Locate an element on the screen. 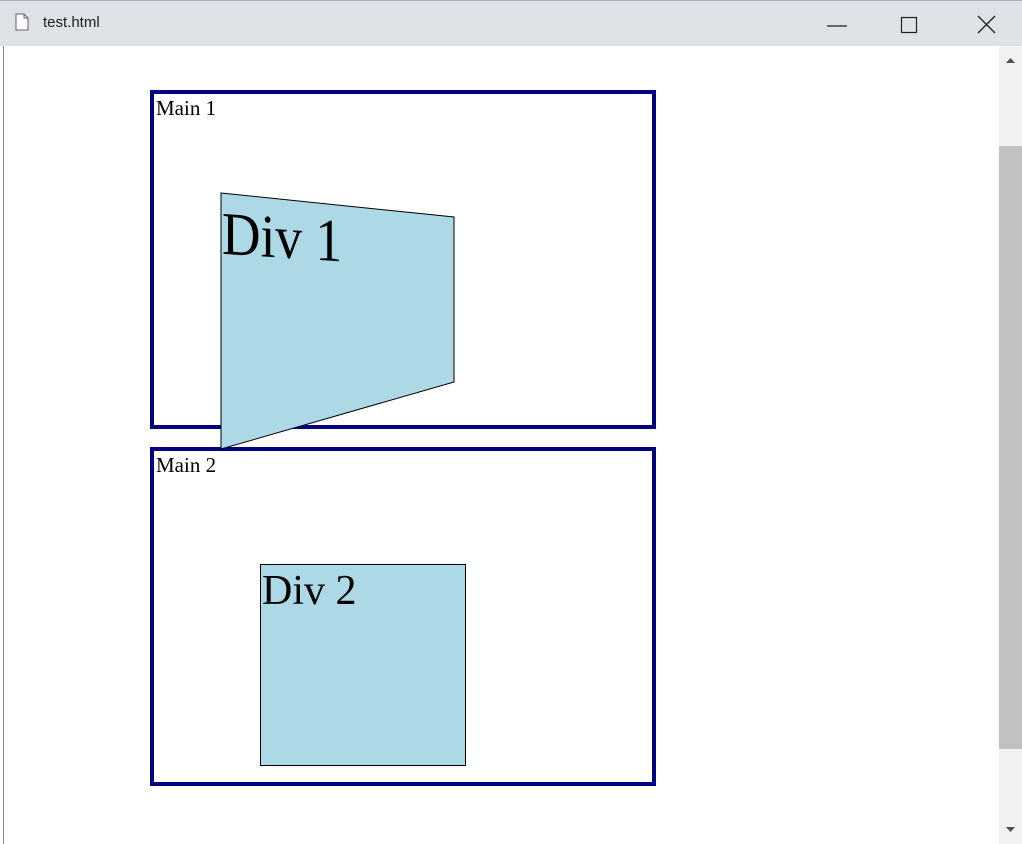 The height and width of the screenshot is (844, 1022). scrollbar-thumb is located at coordinates (1010, 447).